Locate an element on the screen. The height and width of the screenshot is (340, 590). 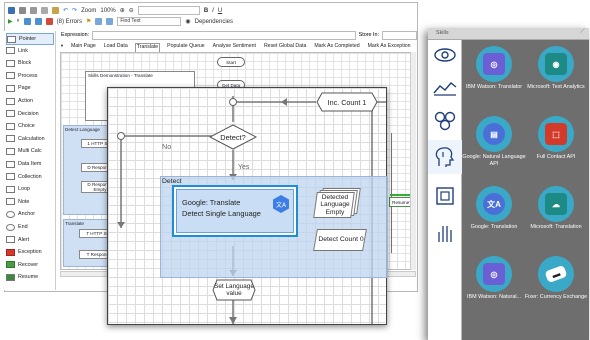
palette-item-decision: Decision is located at coordinates (22, 114).